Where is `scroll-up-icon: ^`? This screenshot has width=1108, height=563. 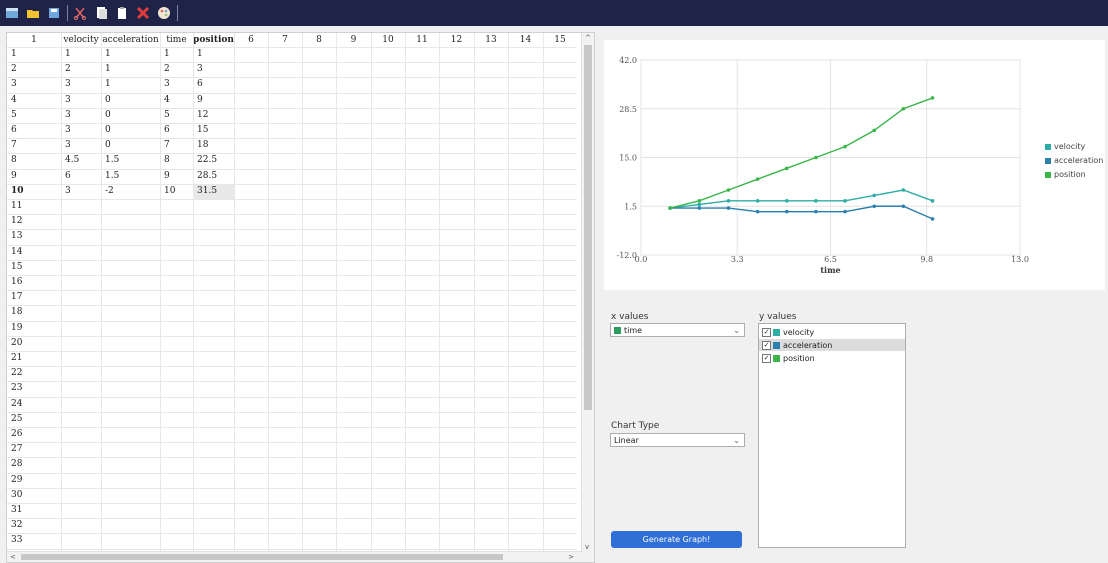 scroll-up-icon: ^ is located at coordinates (588, 38).